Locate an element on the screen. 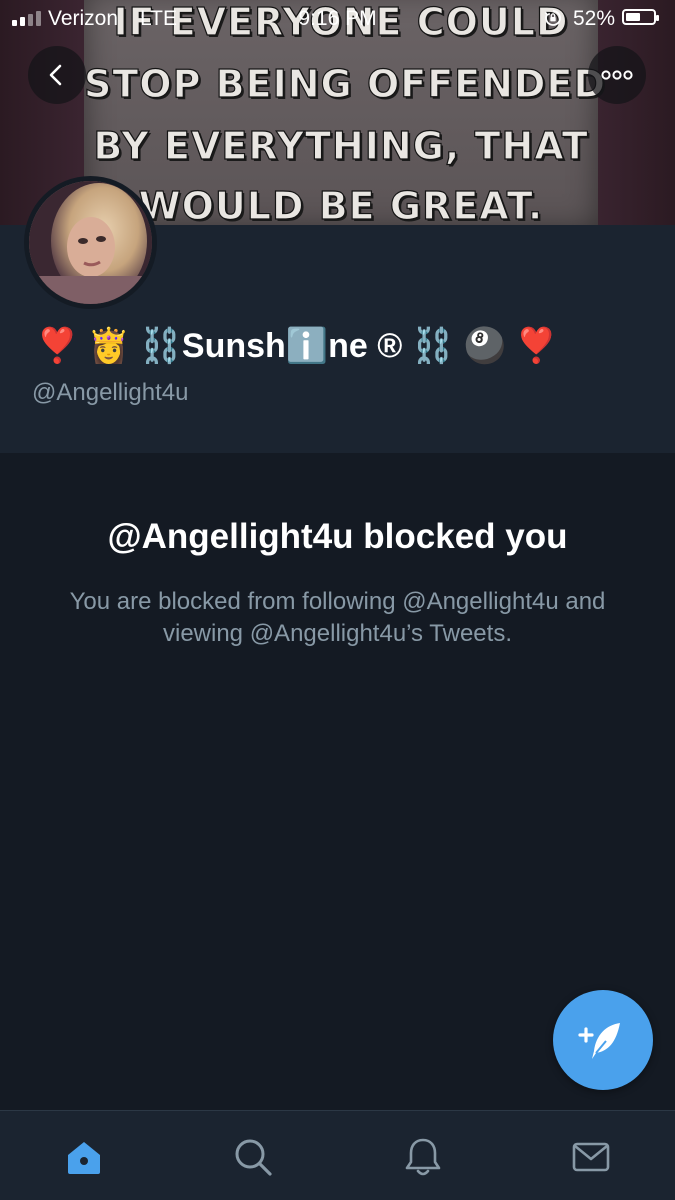 The image size is (675, 1200). tab-home is located at coordinates (84, 1157).